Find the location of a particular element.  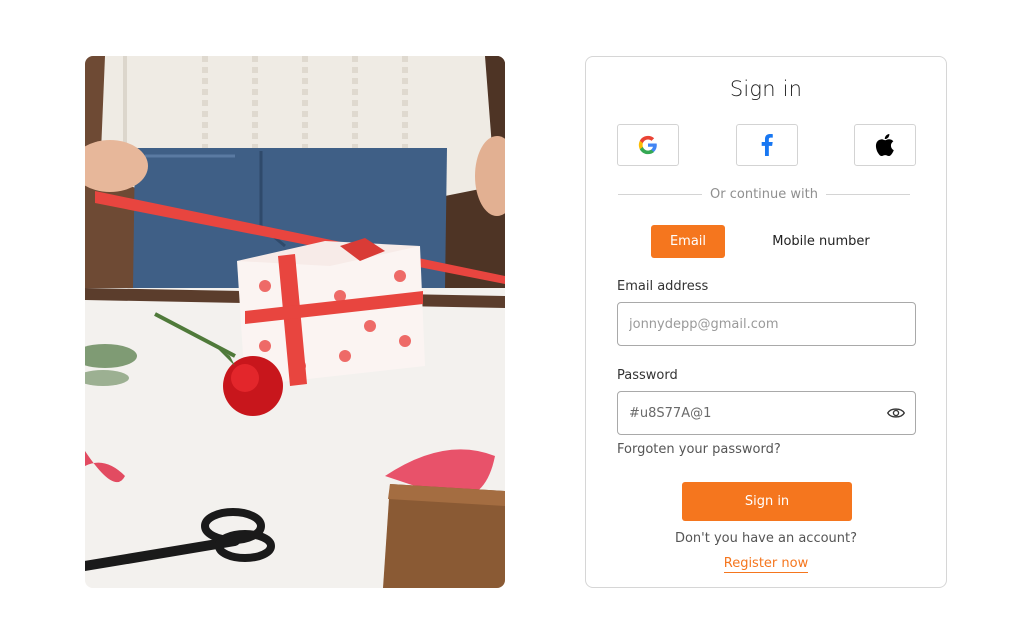

facebook-sign-in-button is located at coordinates (767, 145).